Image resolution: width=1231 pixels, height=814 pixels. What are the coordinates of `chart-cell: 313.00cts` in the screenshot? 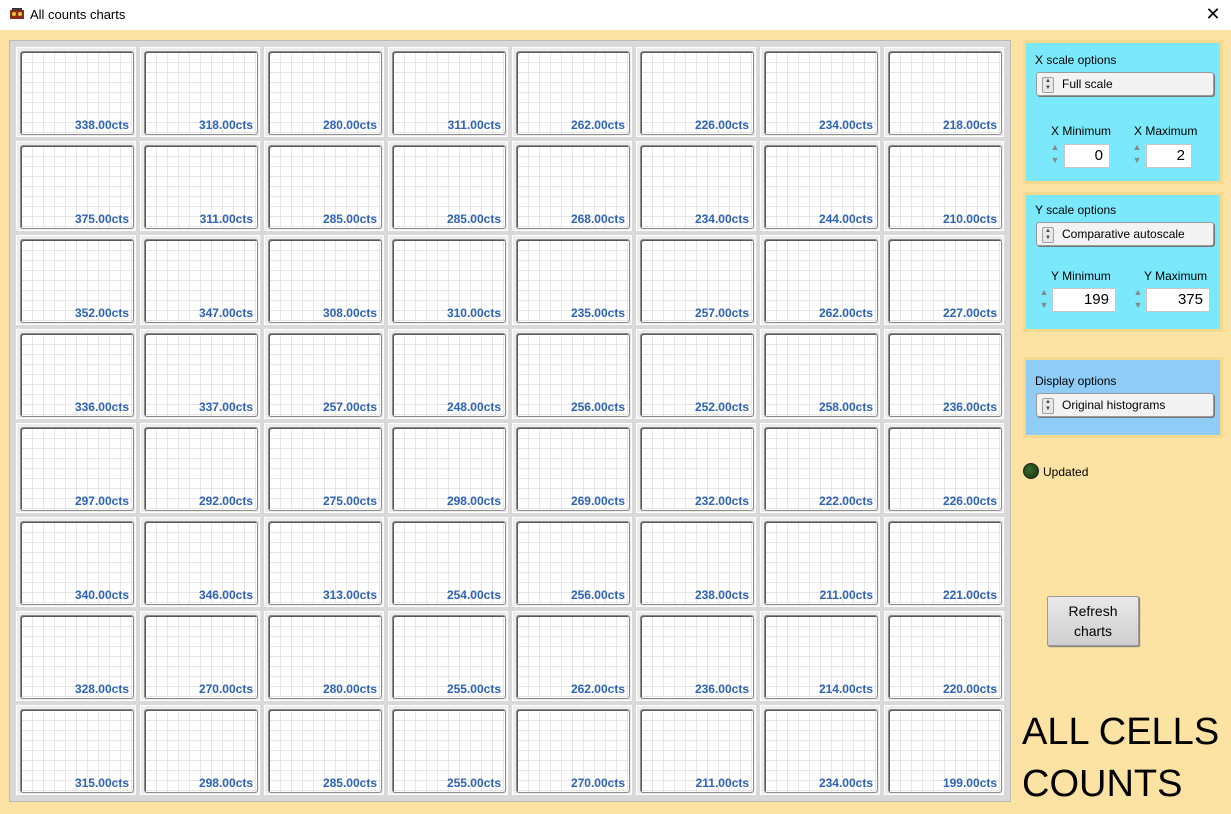 It's located at (324, 562).